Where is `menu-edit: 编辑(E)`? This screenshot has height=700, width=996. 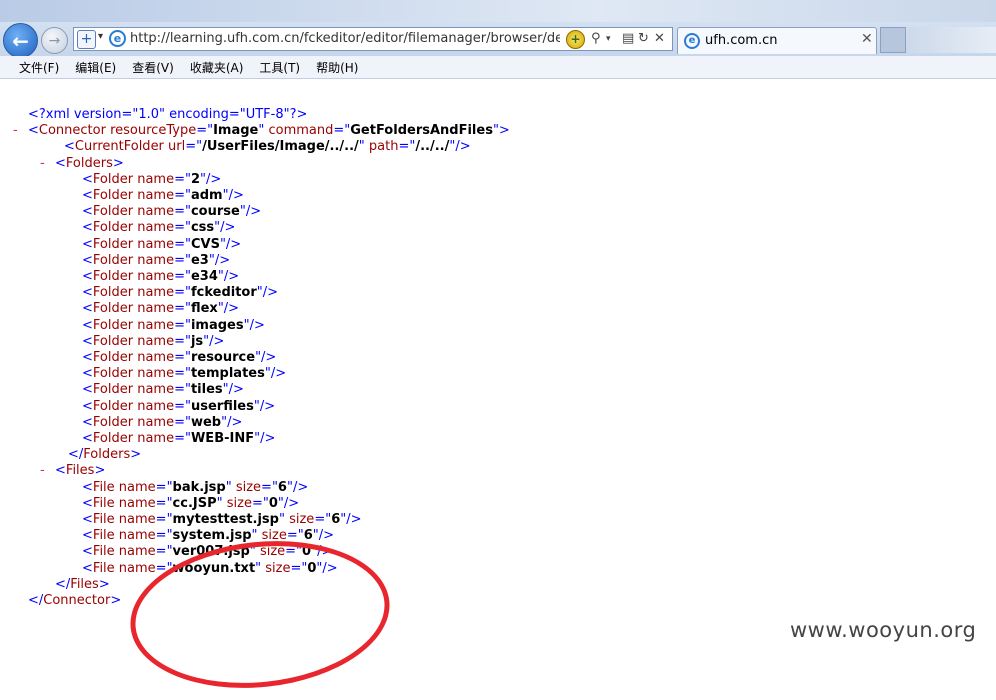 menu-edit: 编辑(E) is located at coordinates (95, 67).